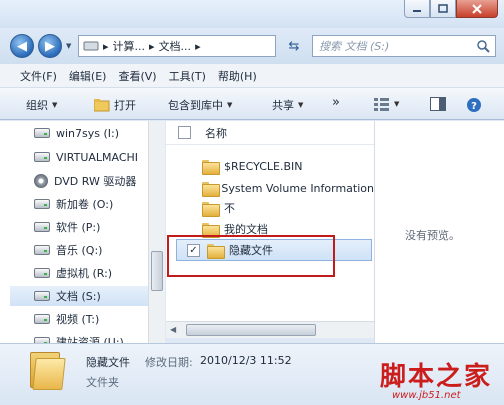 This screenshot has height=405, width=504. I want to click on organize-button: 组织 ▼, so click(41, 105).